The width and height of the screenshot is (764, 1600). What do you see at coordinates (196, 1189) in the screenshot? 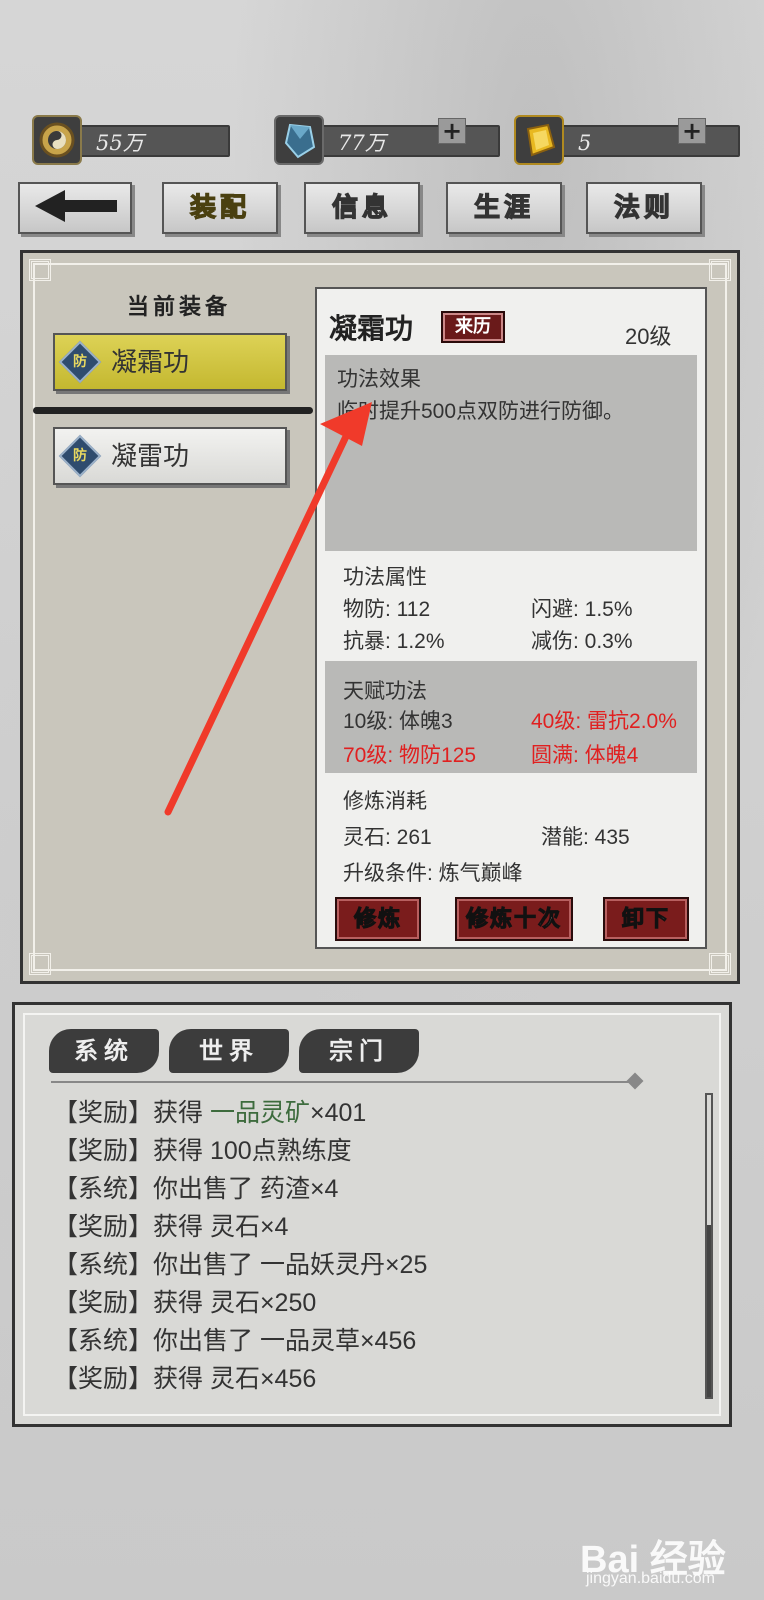
I see `log-line: 【系统】你出售了 药渣×4` at bounding box center [196, 1189].